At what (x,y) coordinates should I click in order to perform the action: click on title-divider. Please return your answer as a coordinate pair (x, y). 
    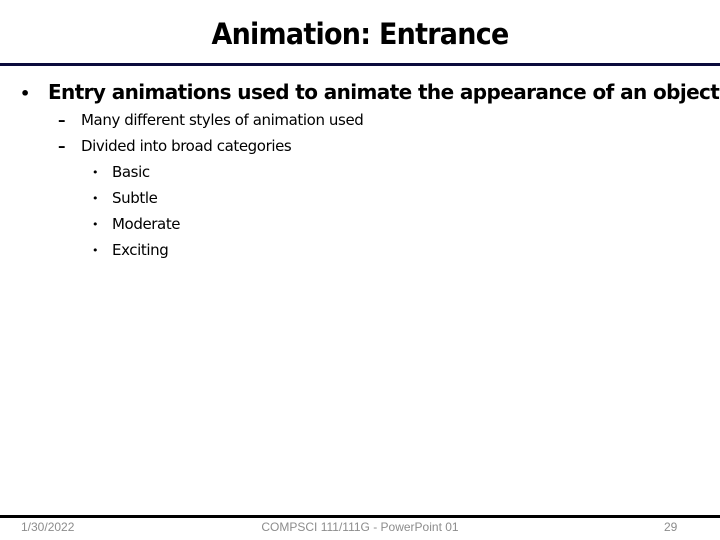
    Looking at the image, I should click on (360, 64).